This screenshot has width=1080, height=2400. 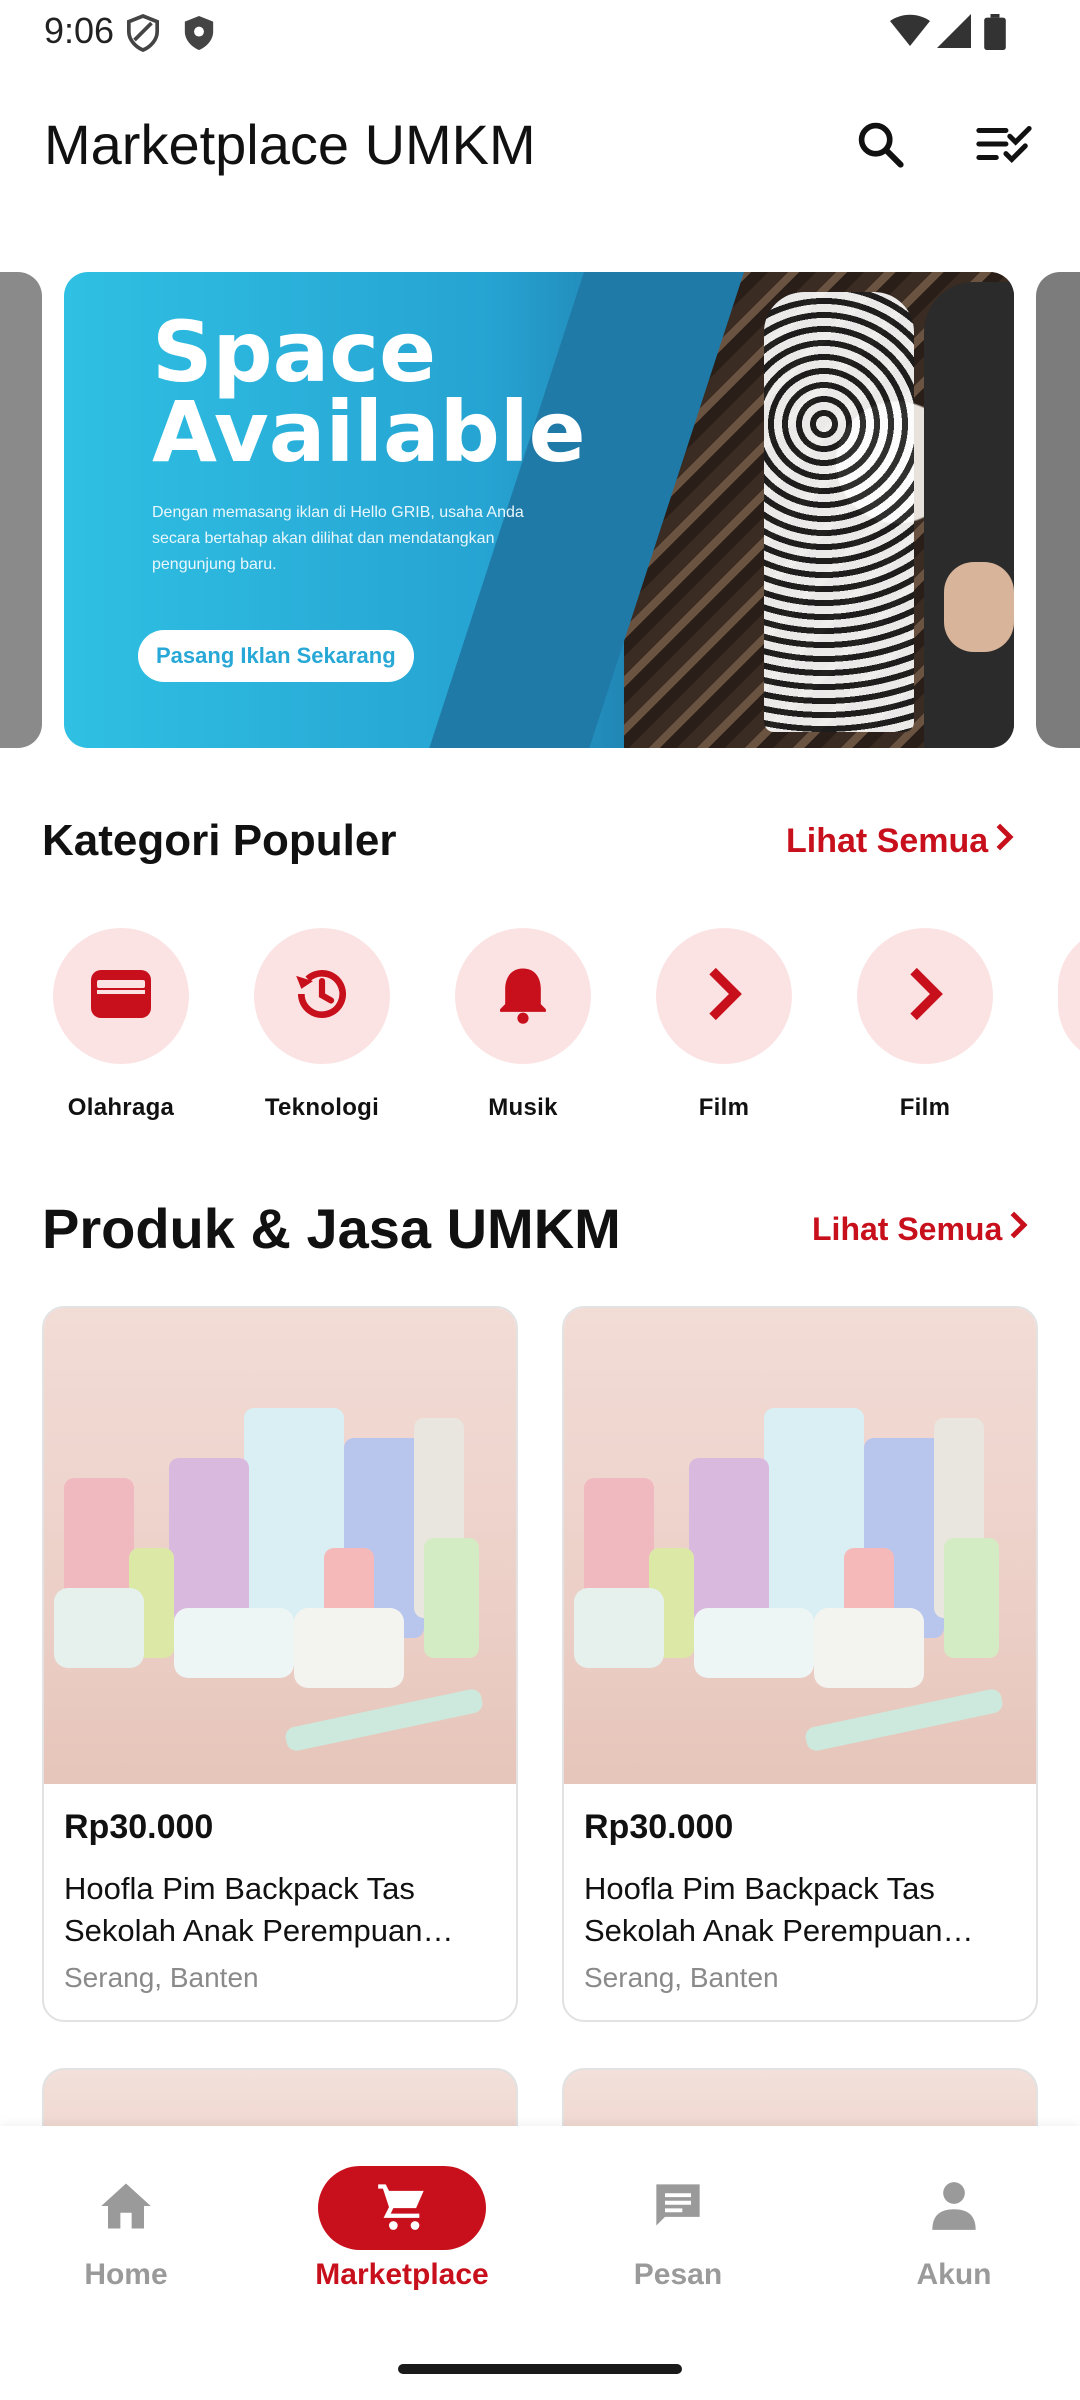 I want to click on categories-title: Kategori Populer, so click(x=219, y=840).